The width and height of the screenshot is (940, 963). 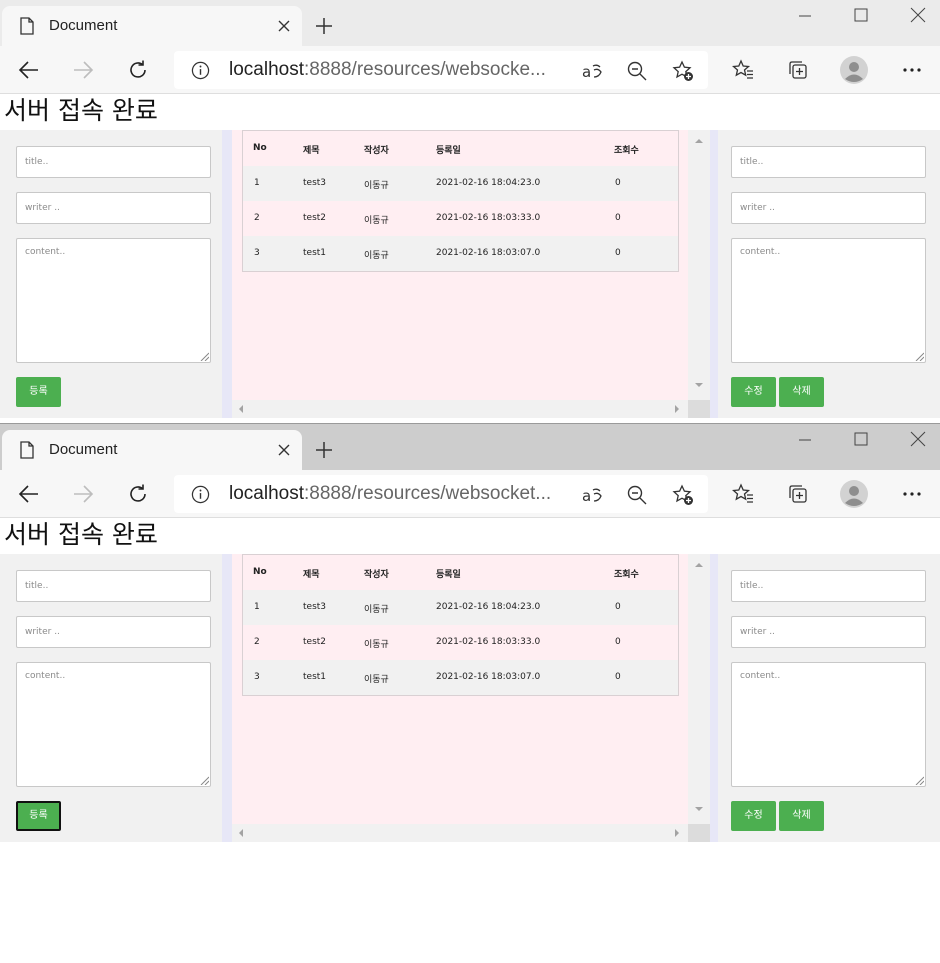 What do you see at coordinates (752, 586) in the screenshot?
I see `title-placeholder: title..` at bounding box center [752, 586].